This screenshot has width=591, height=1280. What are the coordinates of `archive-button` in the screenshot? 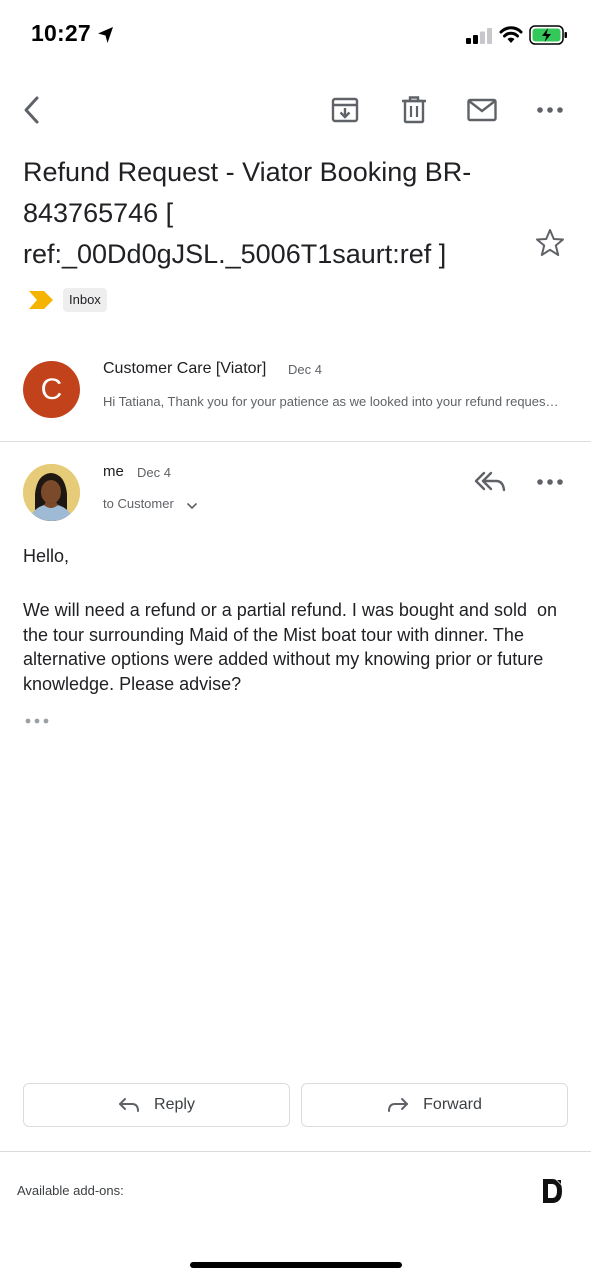 It's located at (345, 110).